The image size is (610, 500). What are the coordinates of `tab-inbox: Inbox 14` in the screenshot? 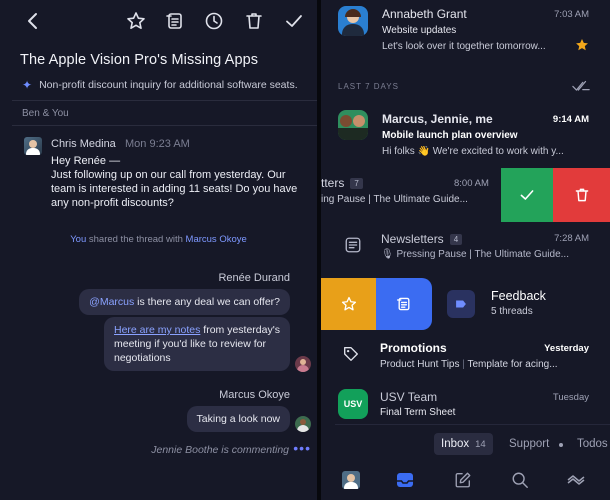 It's located at (463, 444).